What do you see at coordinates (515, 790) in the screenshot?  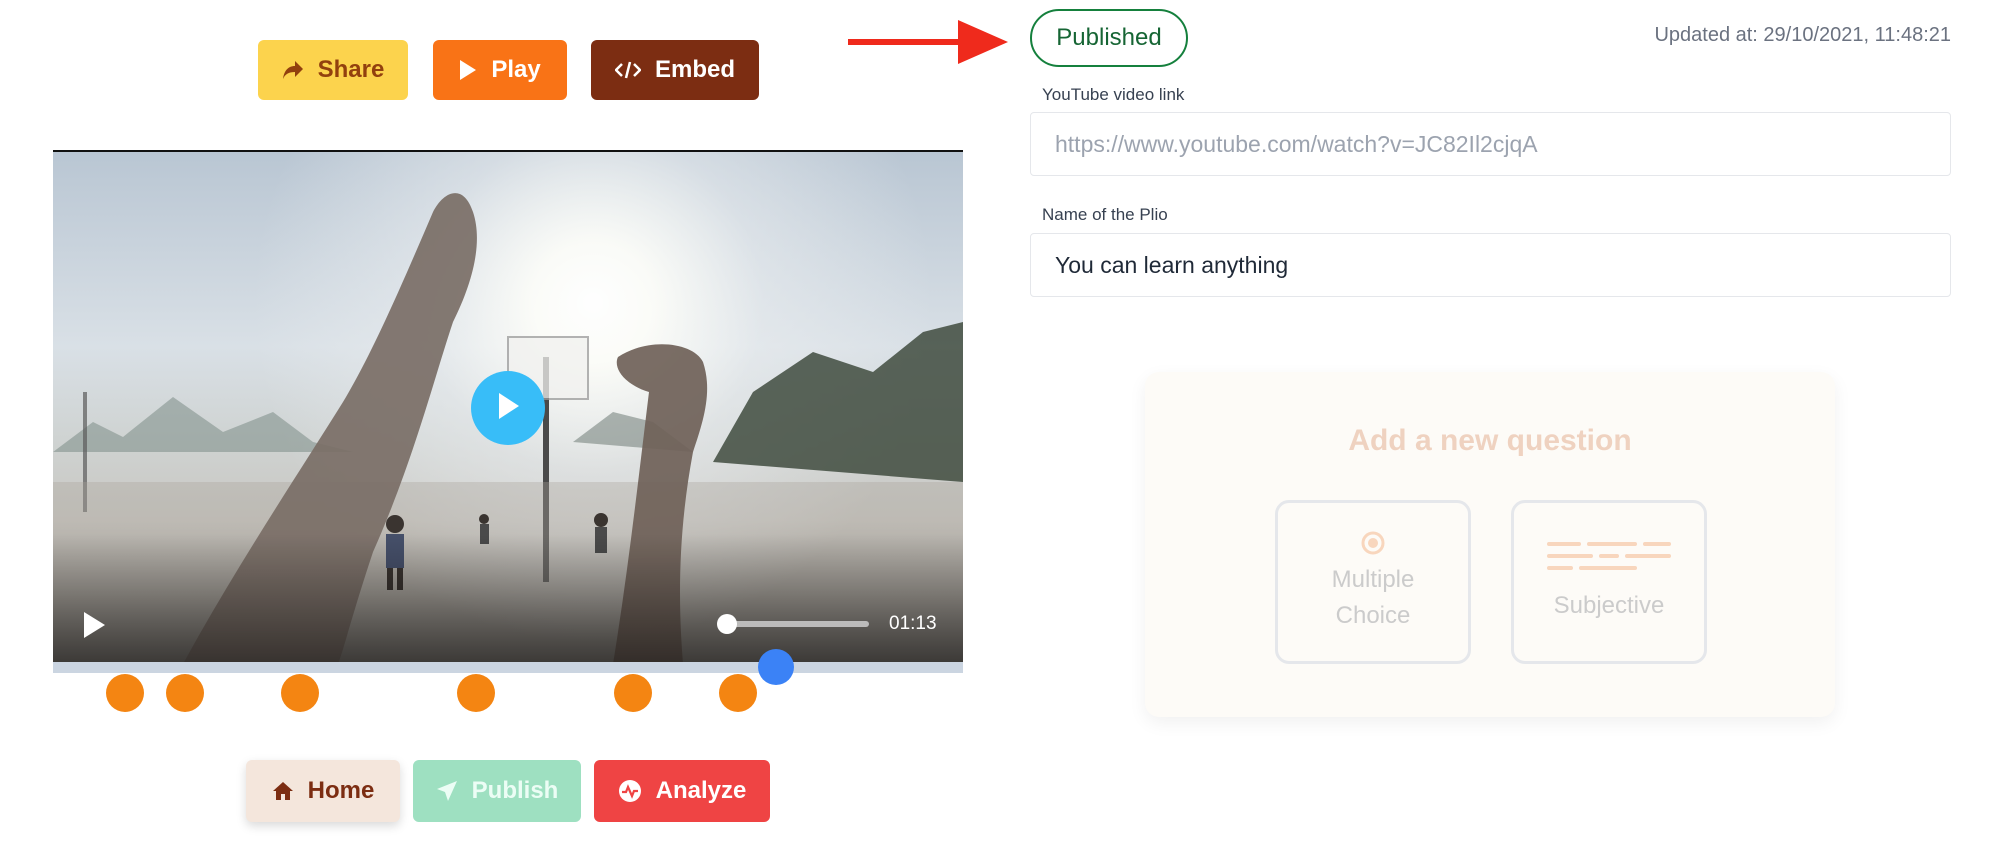 I see `publish-button-label: Publish` at bounding box center [515, 790].